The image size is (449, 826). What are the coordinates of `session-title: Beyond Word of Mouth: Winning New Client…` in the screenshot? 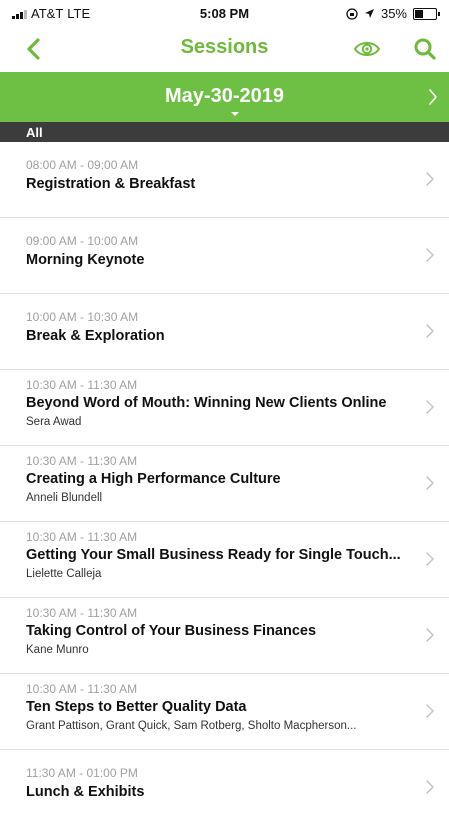 It's located at (206, 403).